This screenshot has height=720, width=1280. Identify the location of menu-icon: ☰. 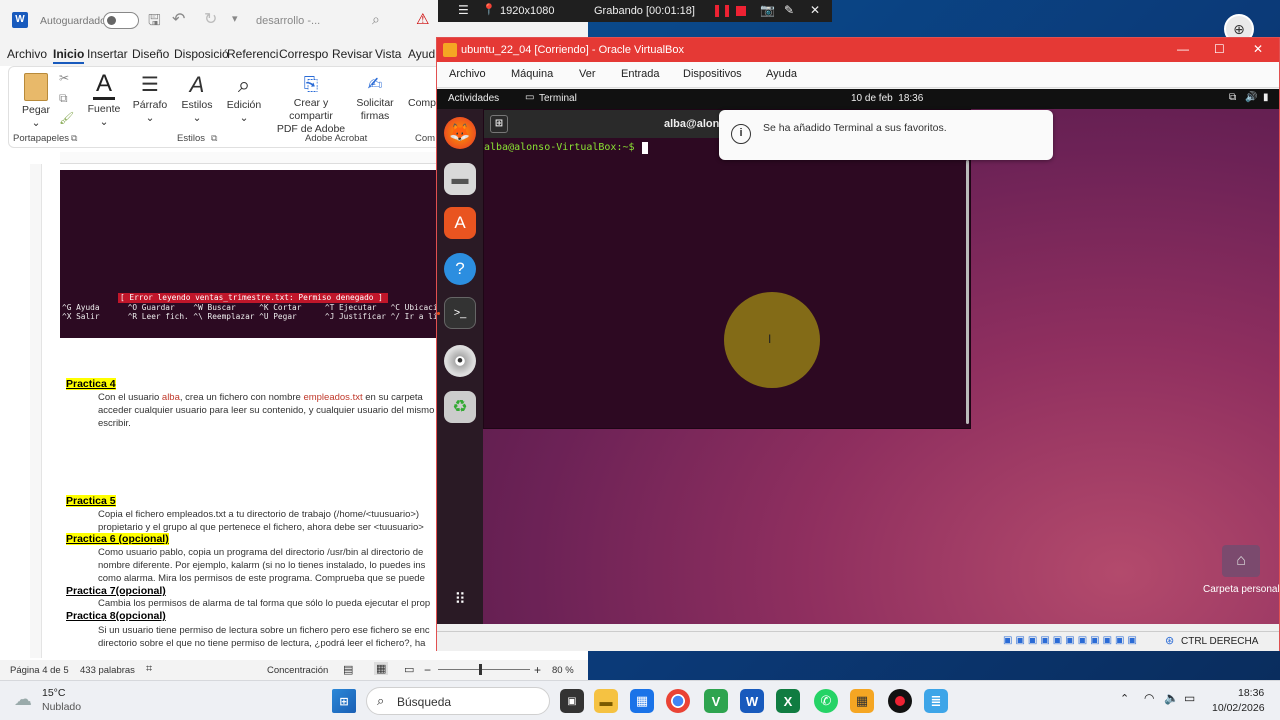
(463, 10).